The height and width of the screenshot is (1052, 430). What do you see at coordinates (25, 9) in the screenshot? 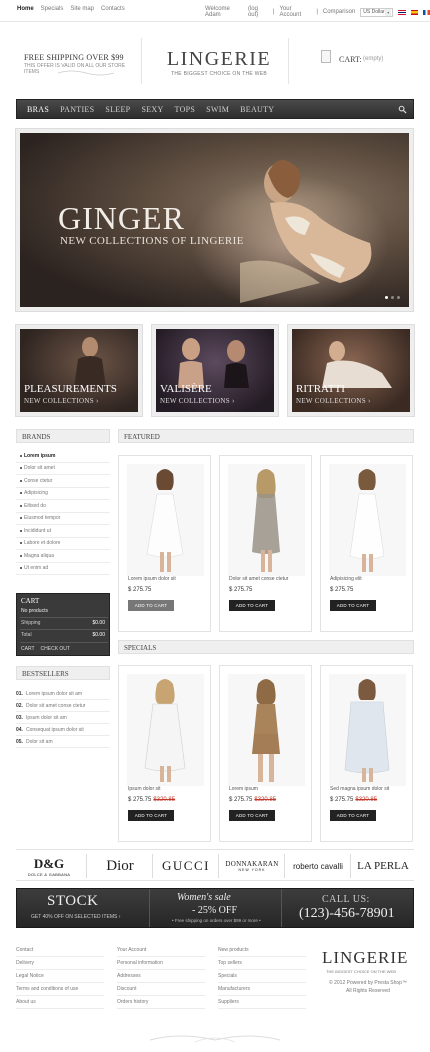
I see `top-link-home: Home` at bounding box center [25, 9].